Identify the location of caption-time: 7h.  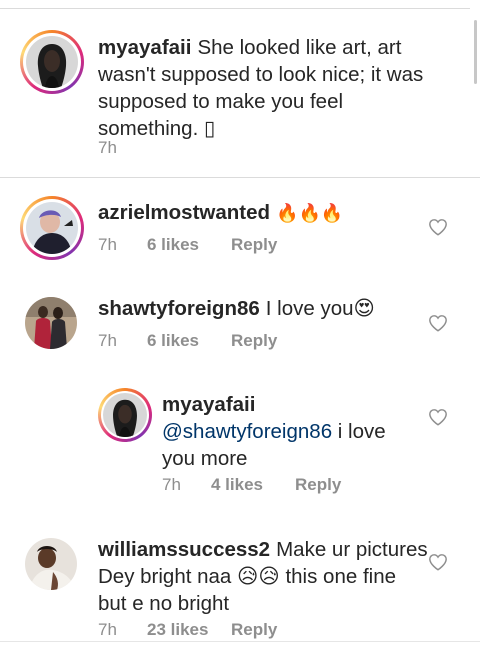
(107, 147).